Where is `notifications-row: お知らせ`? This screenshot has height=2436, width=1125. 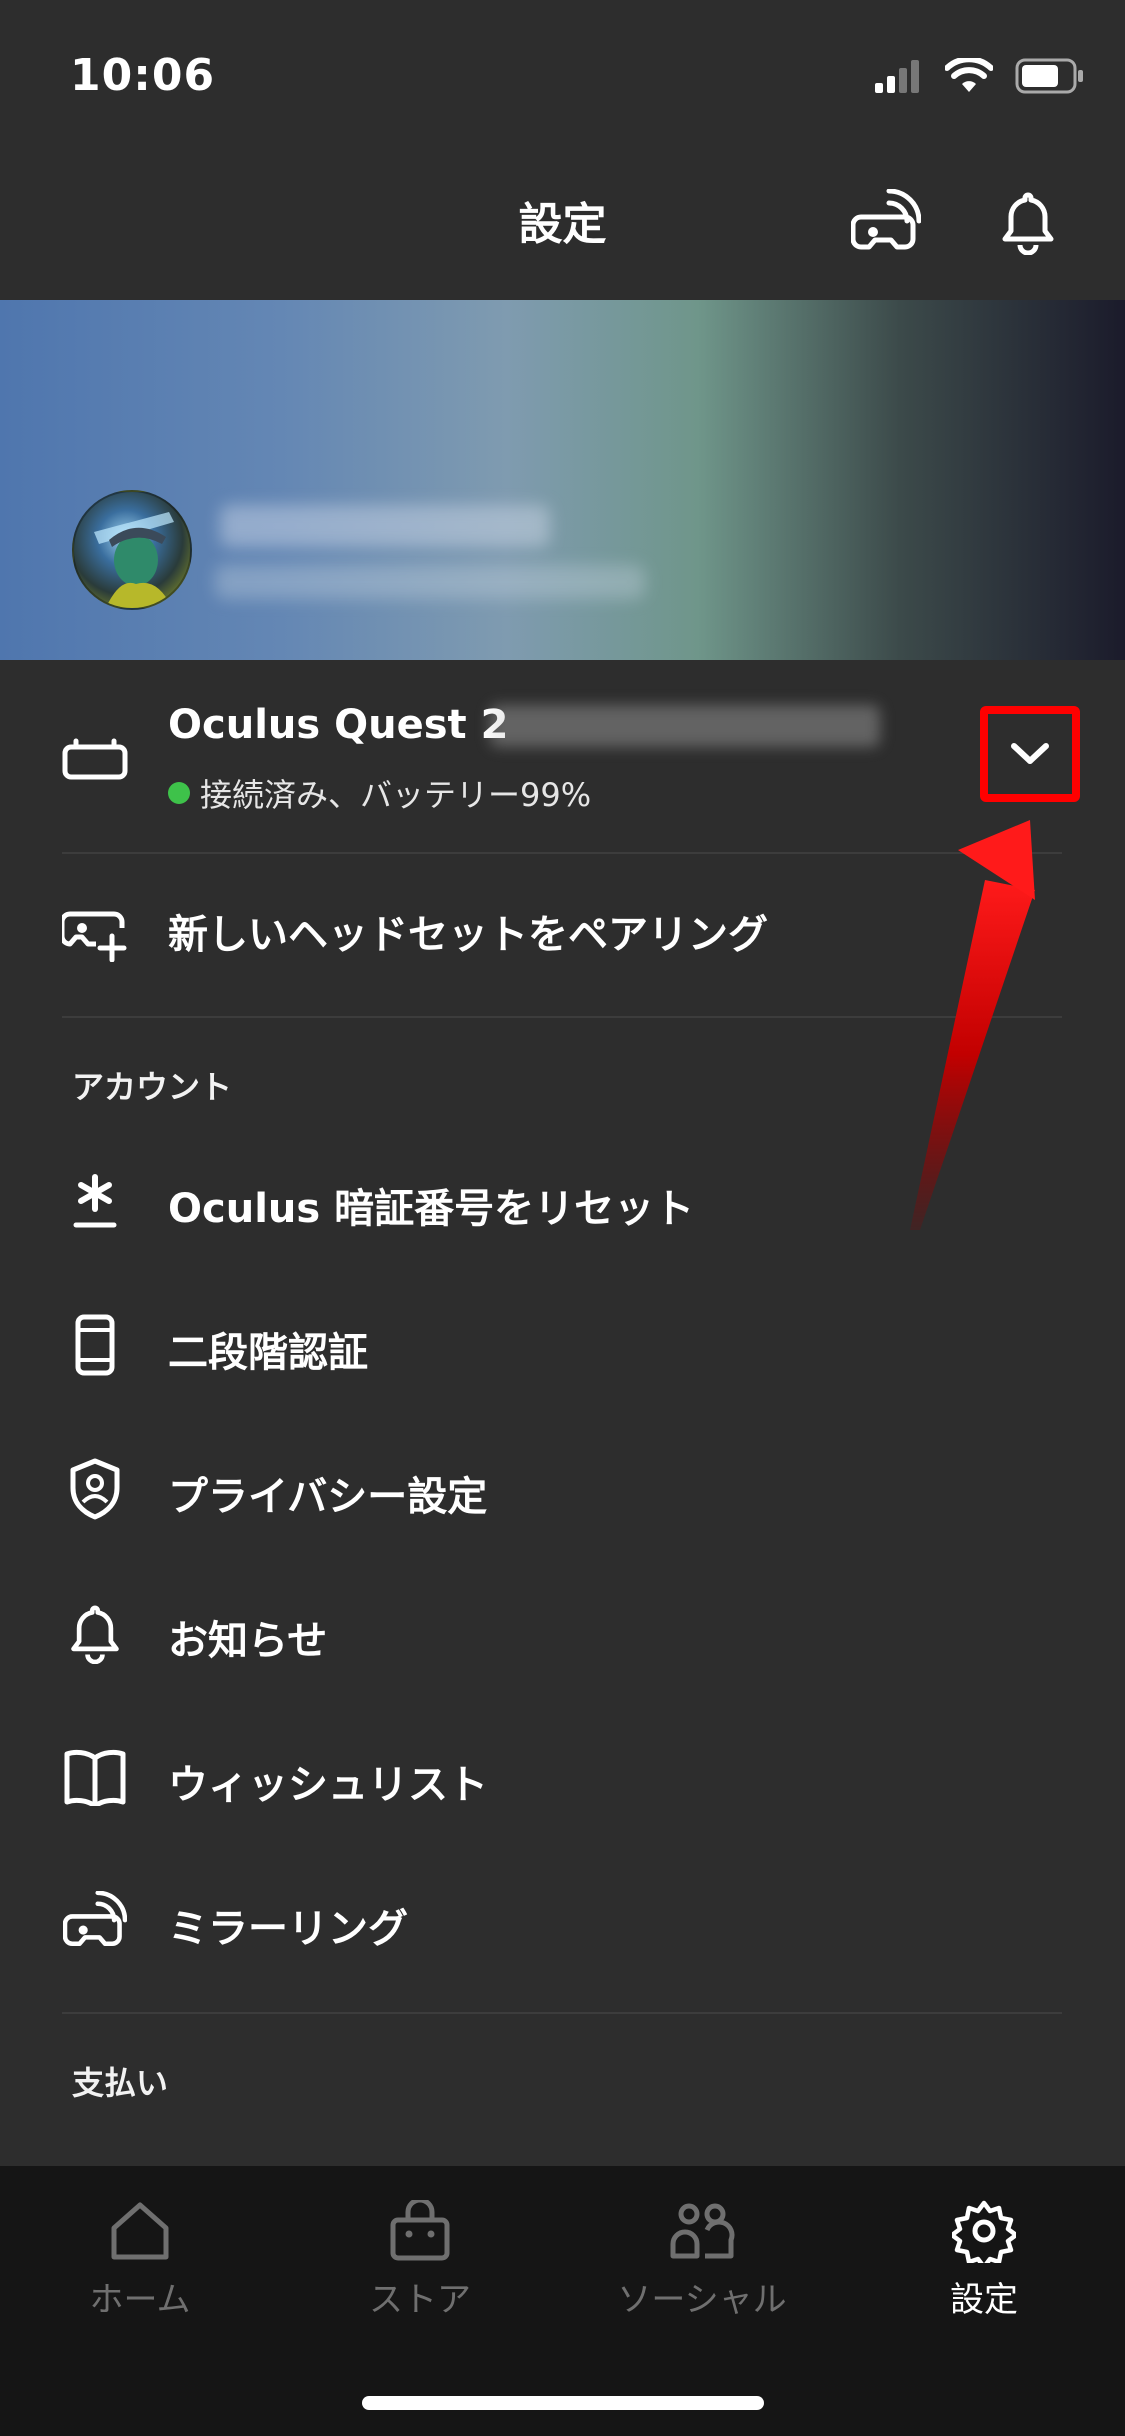 notifications-row: お知らせ is located at coordinates (562, 1634).